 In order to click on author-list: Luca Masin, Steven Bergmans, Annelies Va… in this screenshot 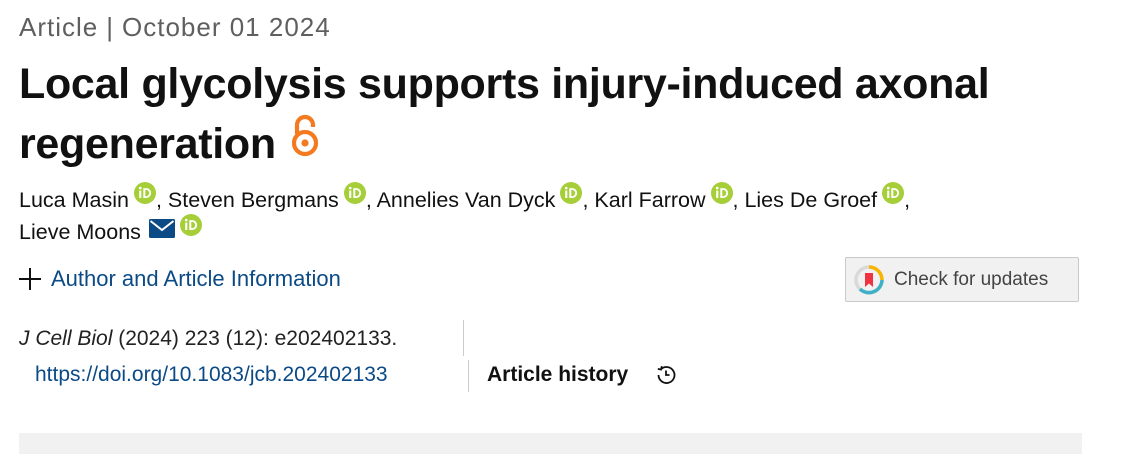, I will do `click(559, 215)`.